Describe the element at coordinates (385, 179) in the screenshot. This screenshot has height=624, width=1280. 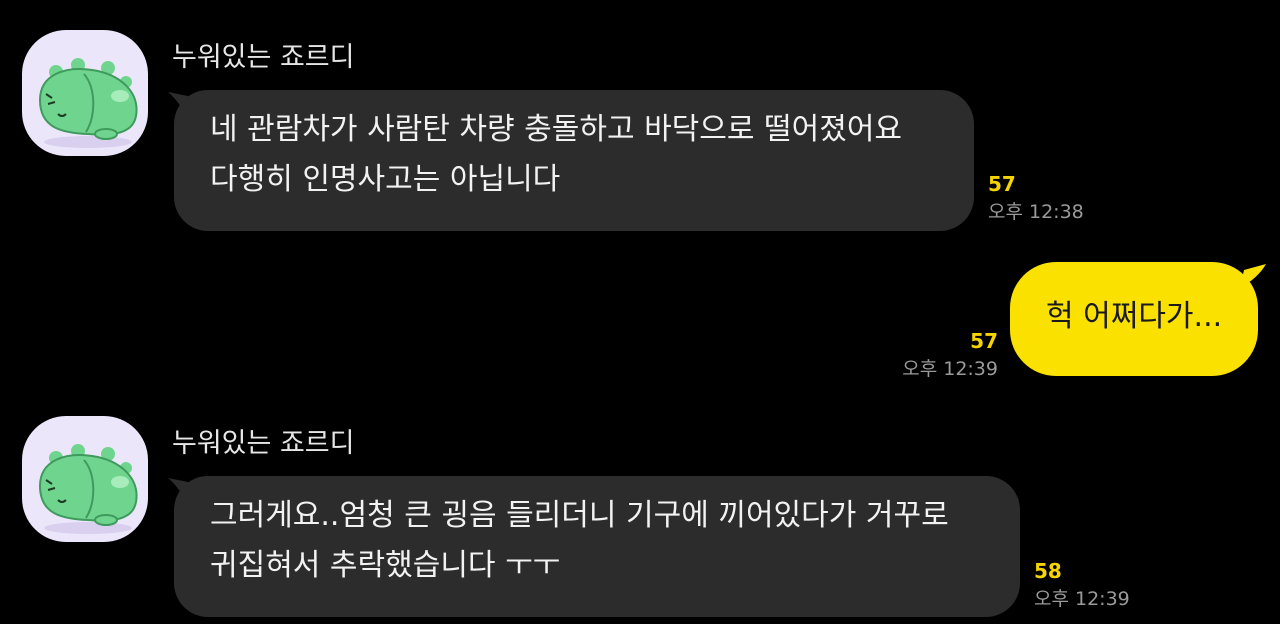
I see `message-text: 다행히 인명사고는 아닙니다` at that location.